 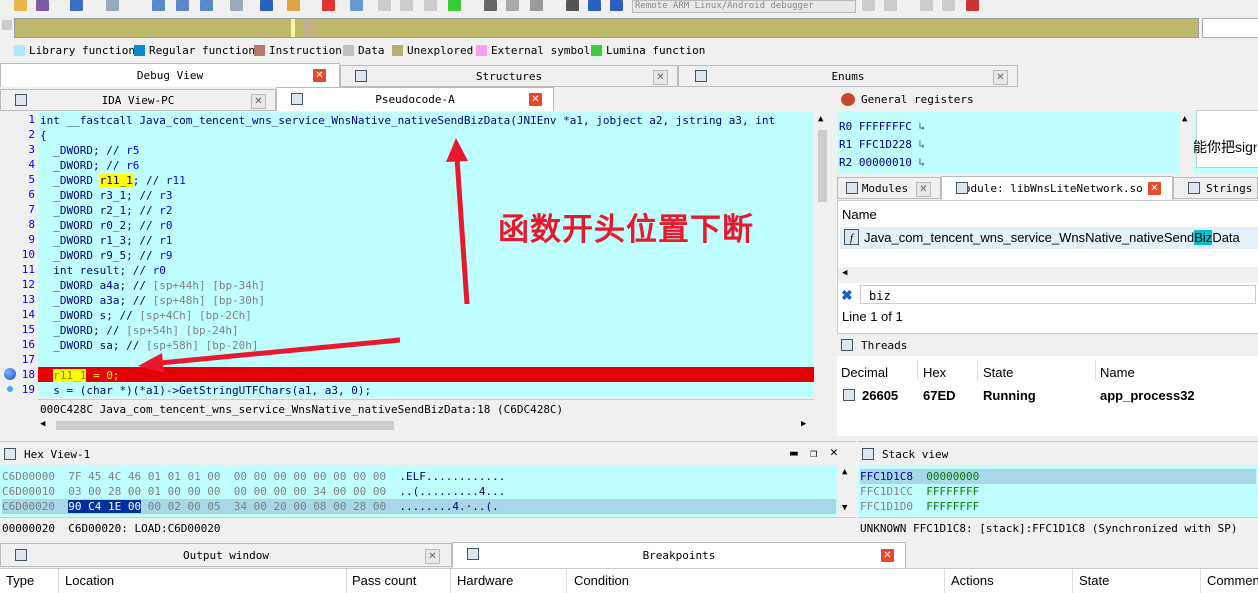 What do you see at coordinates (152, 285) in the screenshot?
I see `code-line: _DWORD a4a; // [sp+44h] [bp-34h]` at bounding box center [152, 285].